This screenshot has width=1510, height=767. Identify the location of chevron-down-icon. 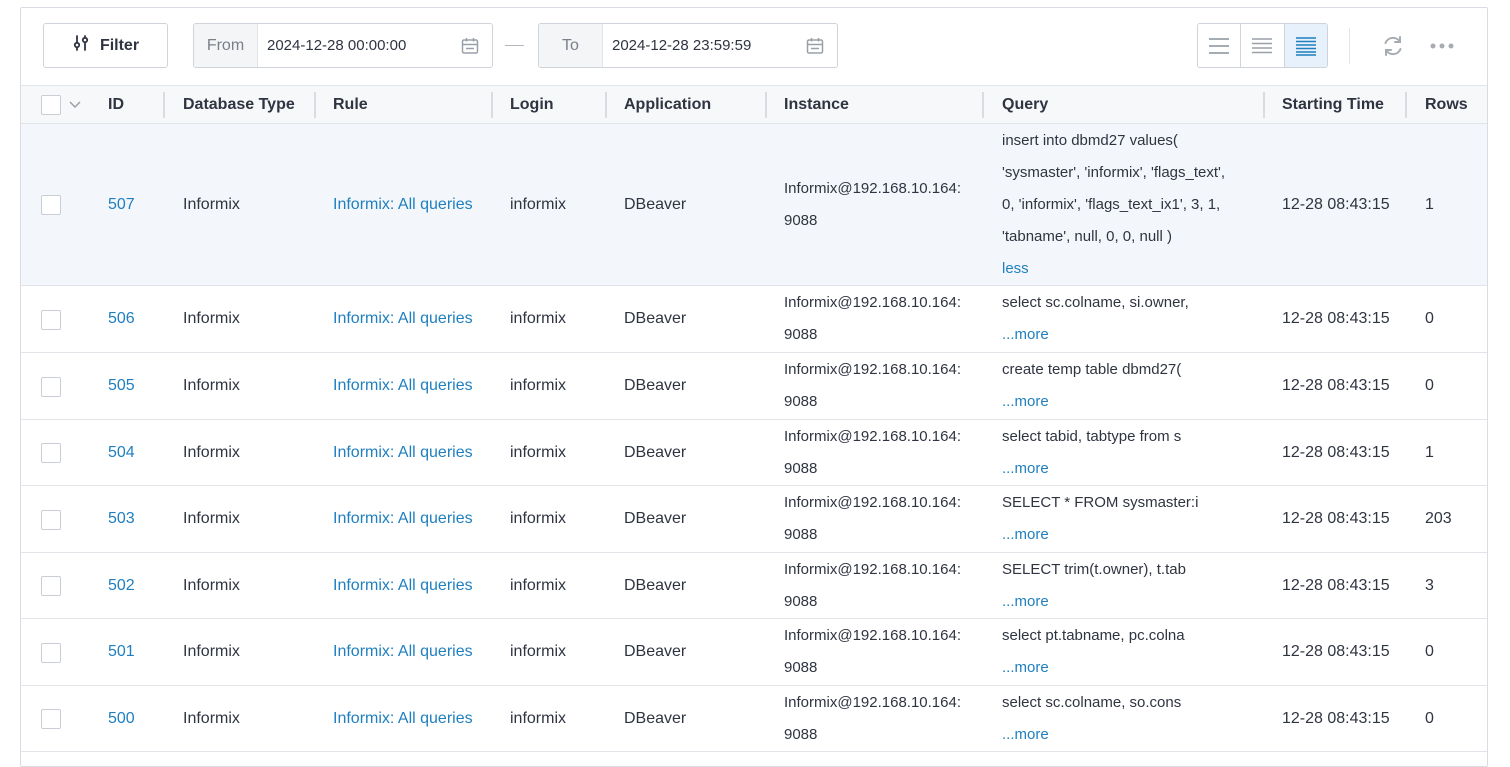
(75, 105).